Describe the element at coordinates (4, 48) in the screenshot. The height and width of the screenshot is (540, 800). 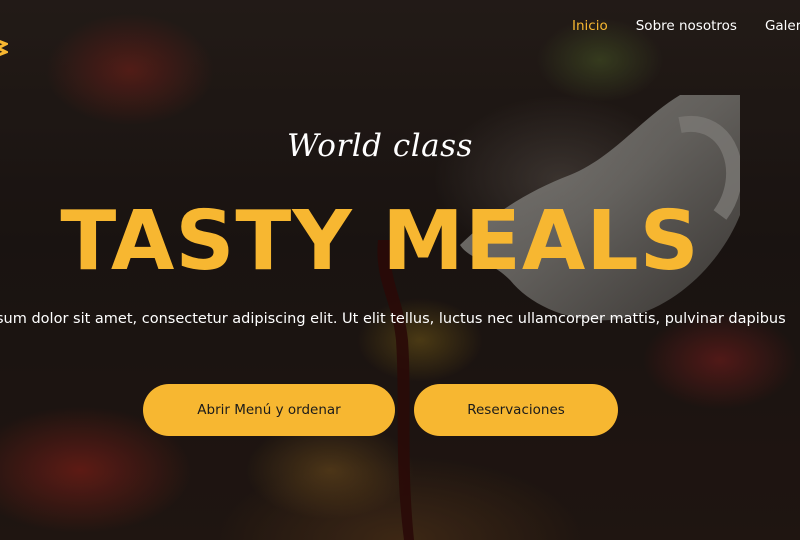
I see `logo-icon` at that location.